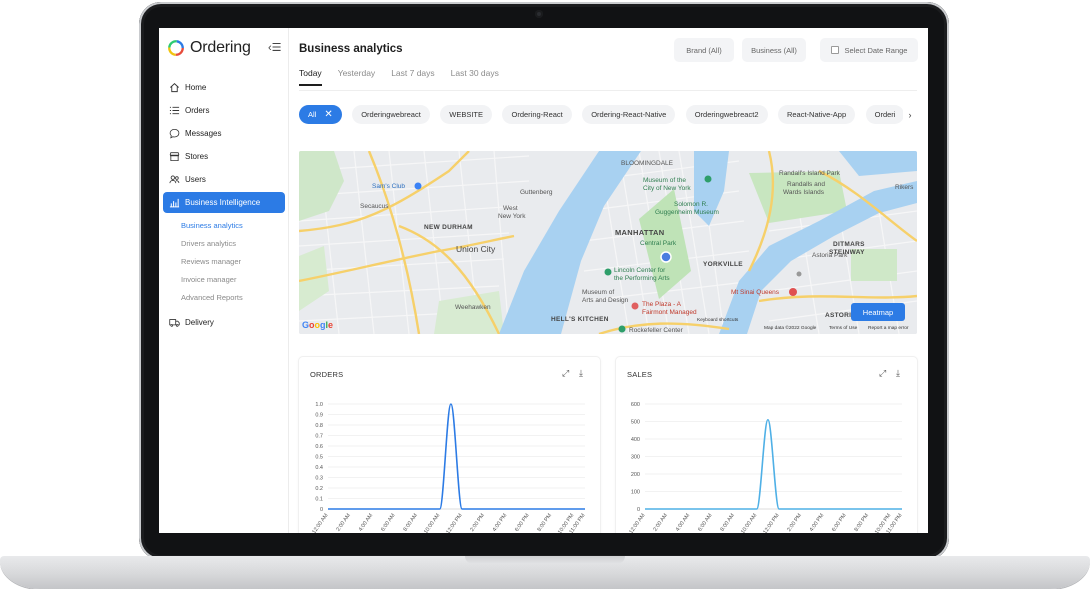  Describe the element at coordinates (539, 14) in the screenshot. I see `camera-icon` at that location.